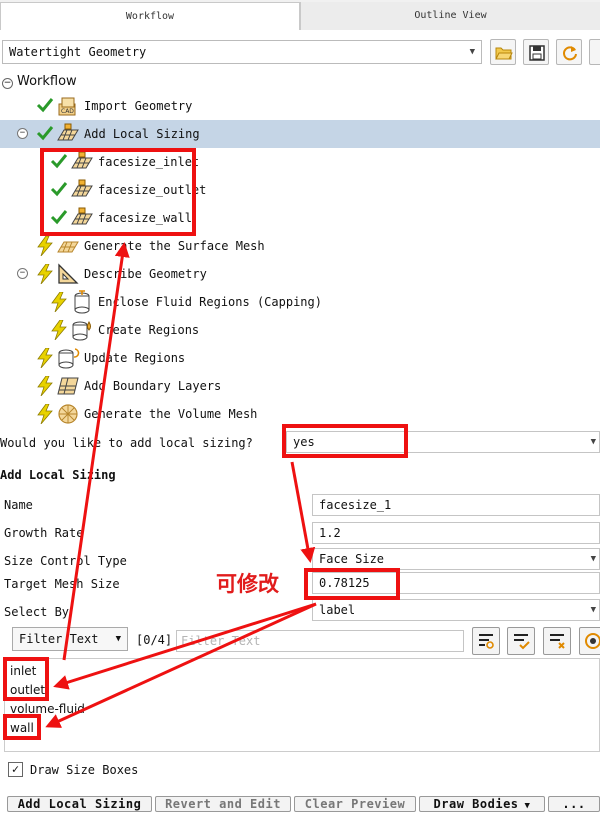 This screenshot has width=600, height=816. Describe the element at coordinates (68, 274) in the screenshot. I see `describe-geometry-icon` at that location.